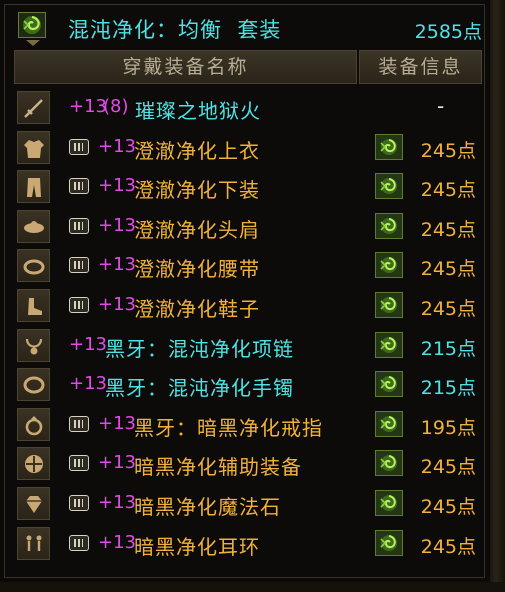 This screenshot has height=592, width=505. I want to click on item-name: 暗黑净化耳环, so click(197, 545).